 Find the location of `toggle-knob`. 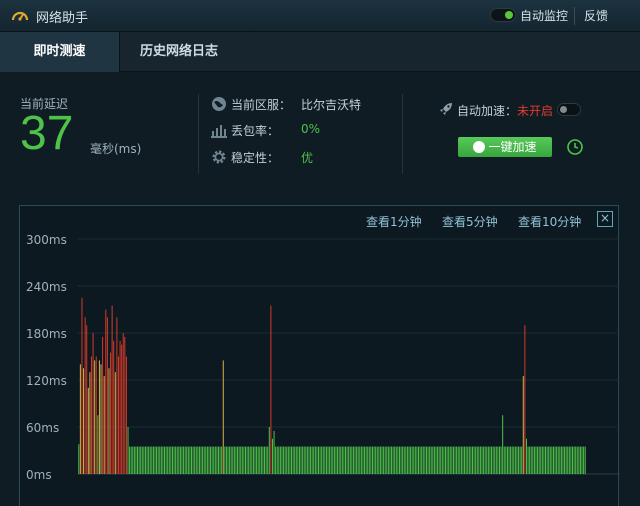

toggle-knob is located at coordinates (563, 109).